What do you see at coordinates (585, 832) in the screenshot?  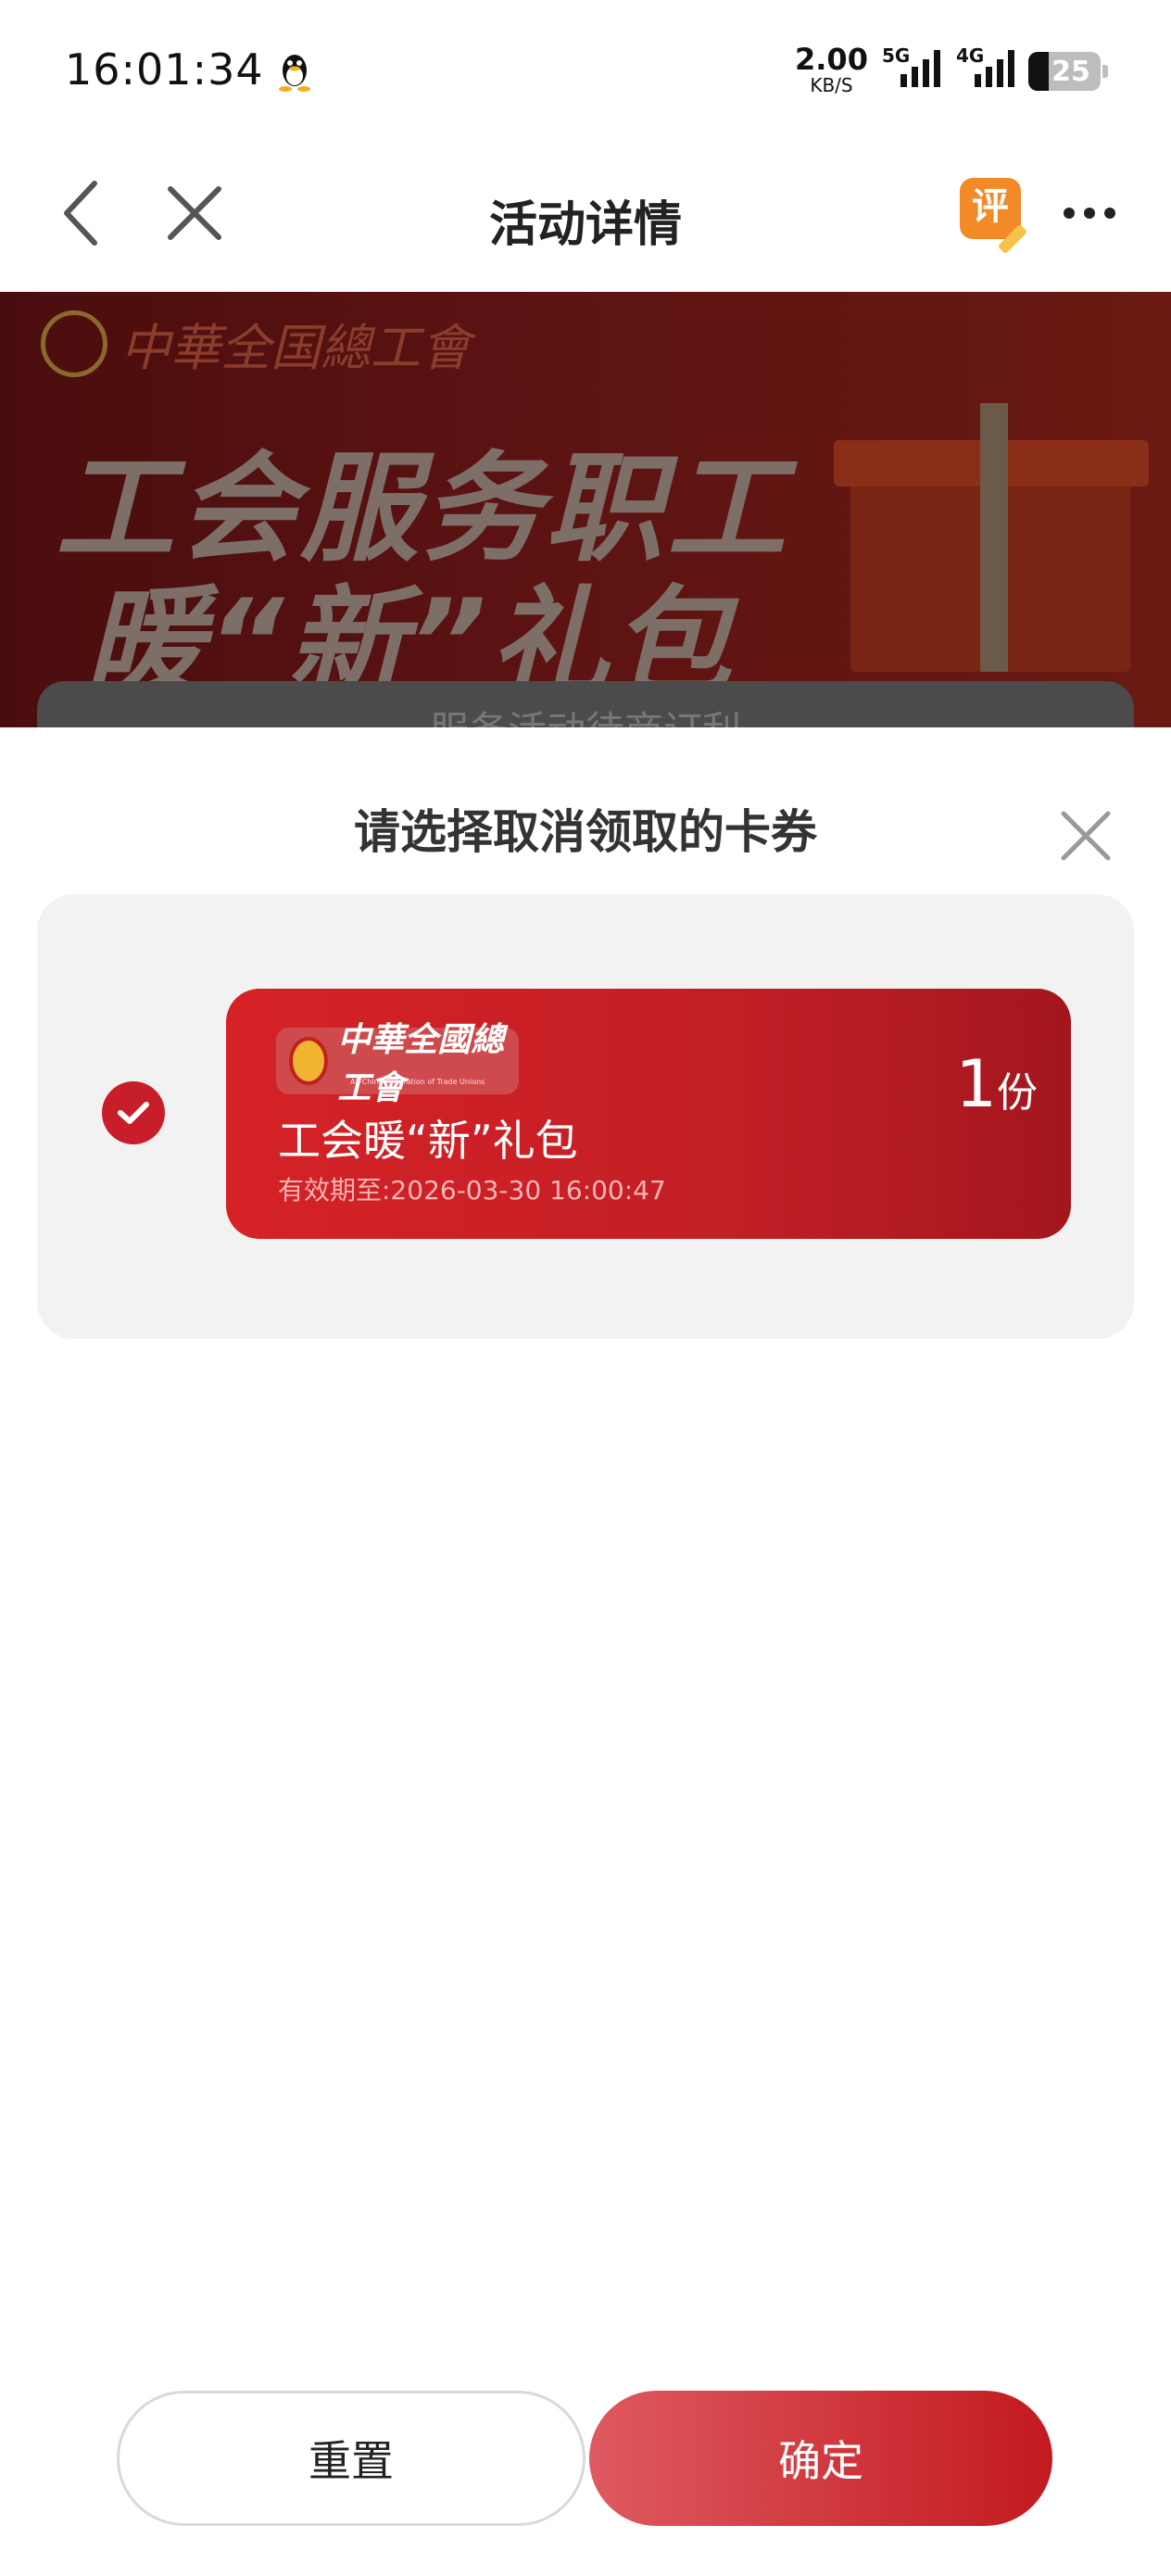 I see `sheet-title: 请选择取消领取的卡券` at bounding box center [585, 832].